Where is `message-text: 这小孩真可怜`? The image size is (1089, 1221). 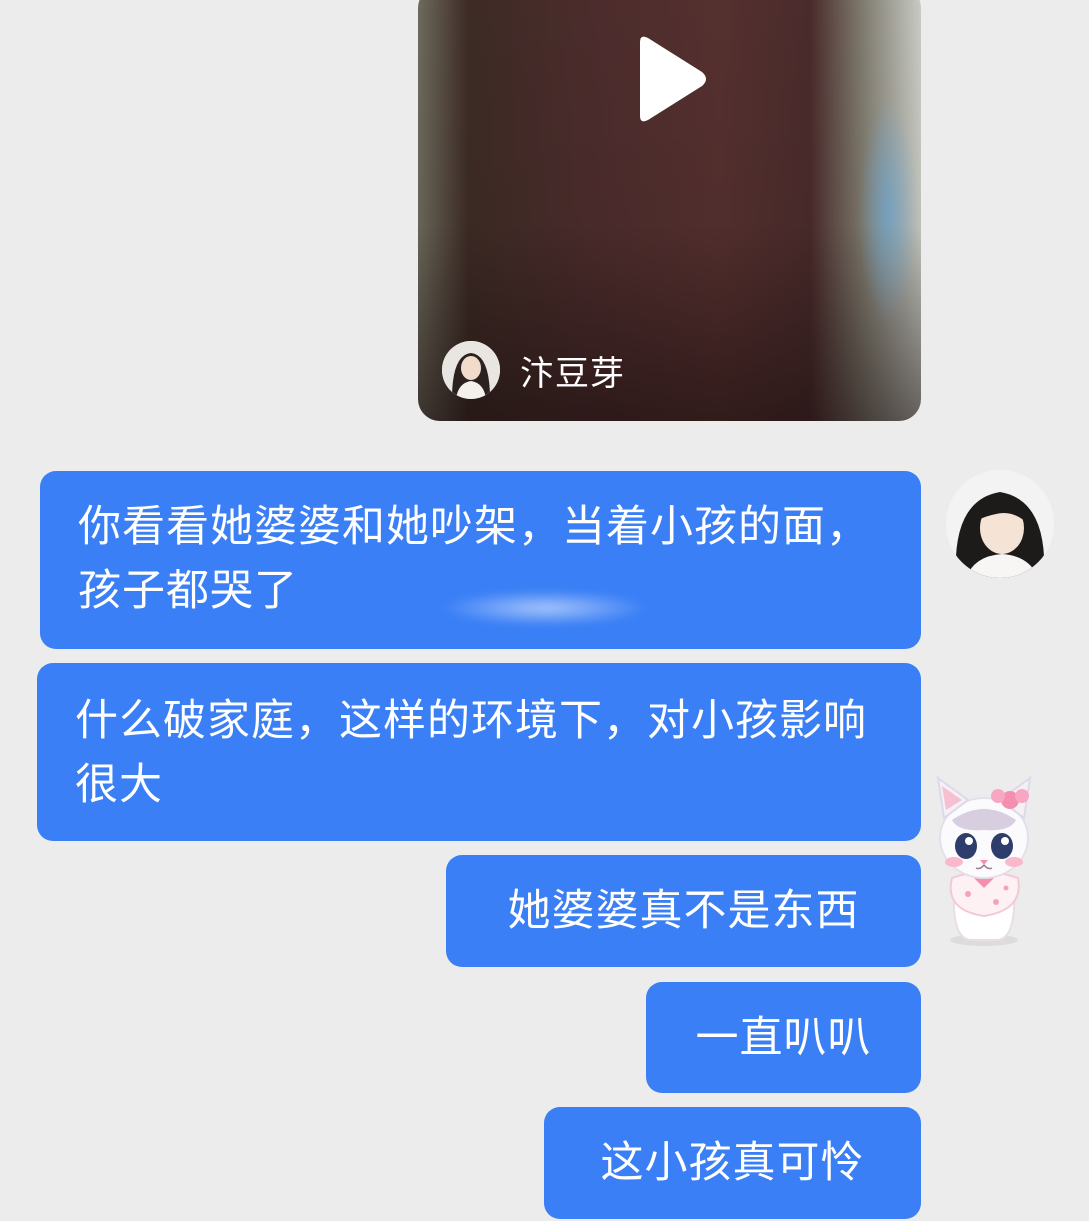
message-text: 这小孩真可怜 is located at coordinates (732, 1163).